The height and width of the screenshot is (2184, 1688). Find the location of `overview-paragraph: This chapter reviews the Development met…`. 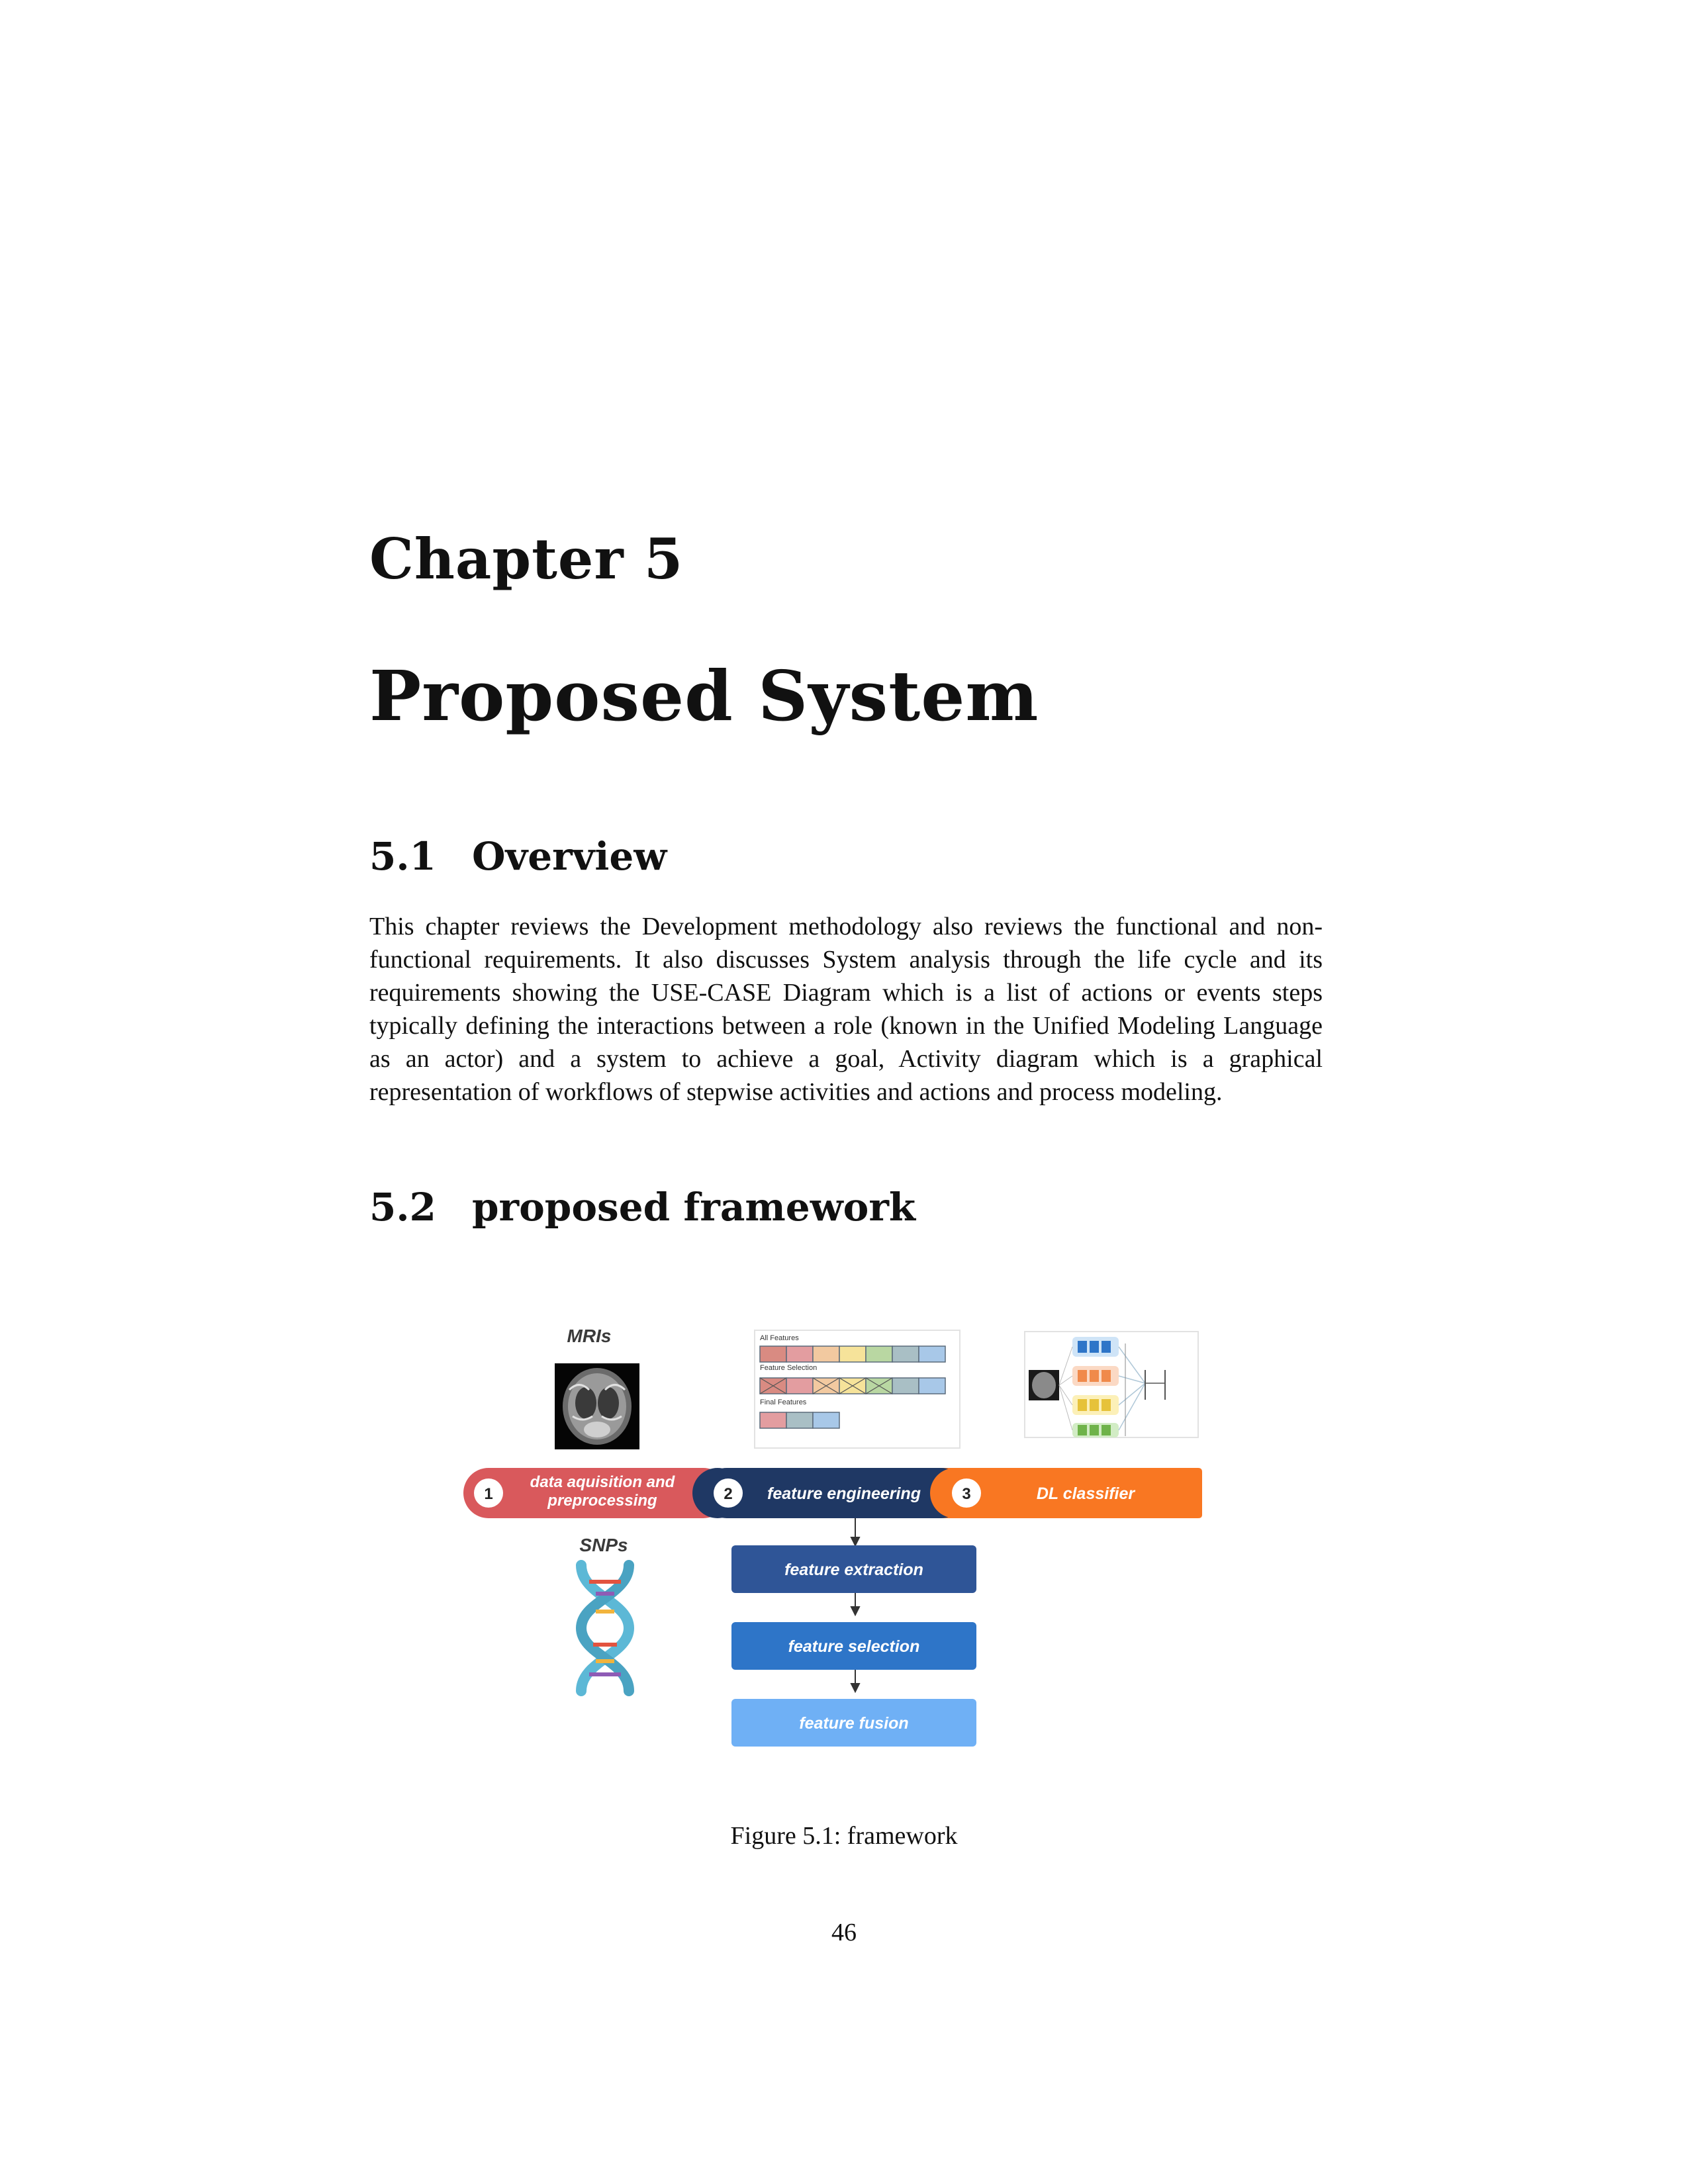

overview-paragraph: This chapter reviews the Development met… is located at coordinates (846, 1010).